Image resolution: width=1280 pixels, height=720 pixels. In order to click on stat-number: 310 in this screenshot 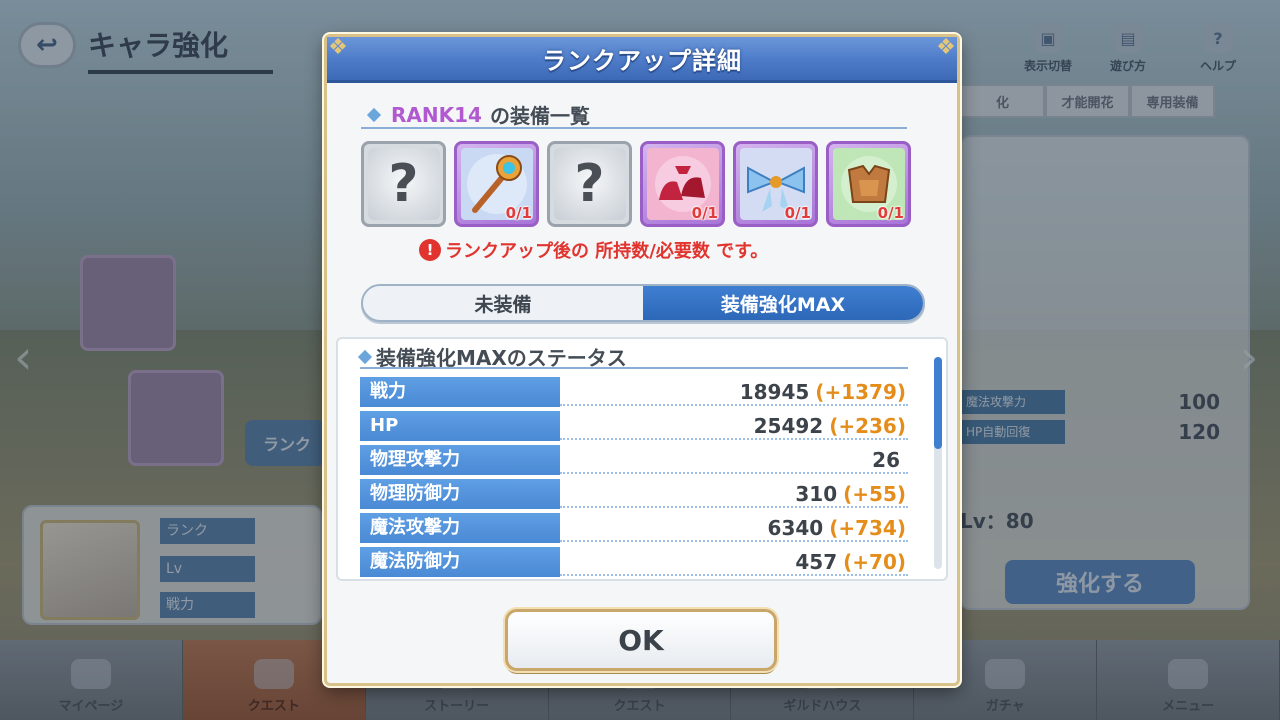, I will do `click(816, 494)`.